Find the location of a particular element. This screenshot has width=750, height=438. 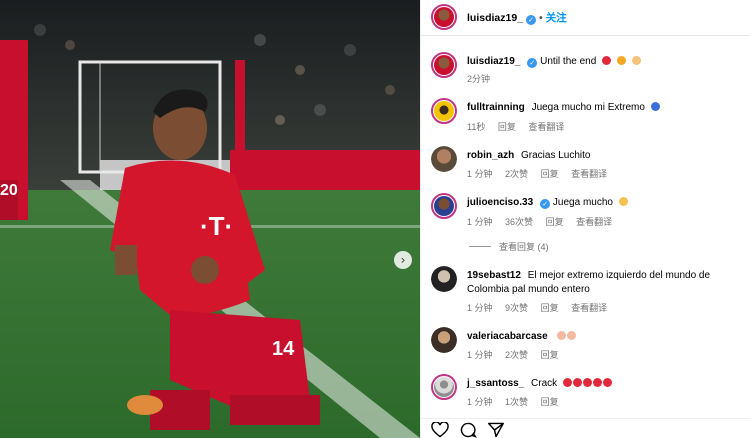

chevron-right-icon: › is located at coordinates (403, 260).